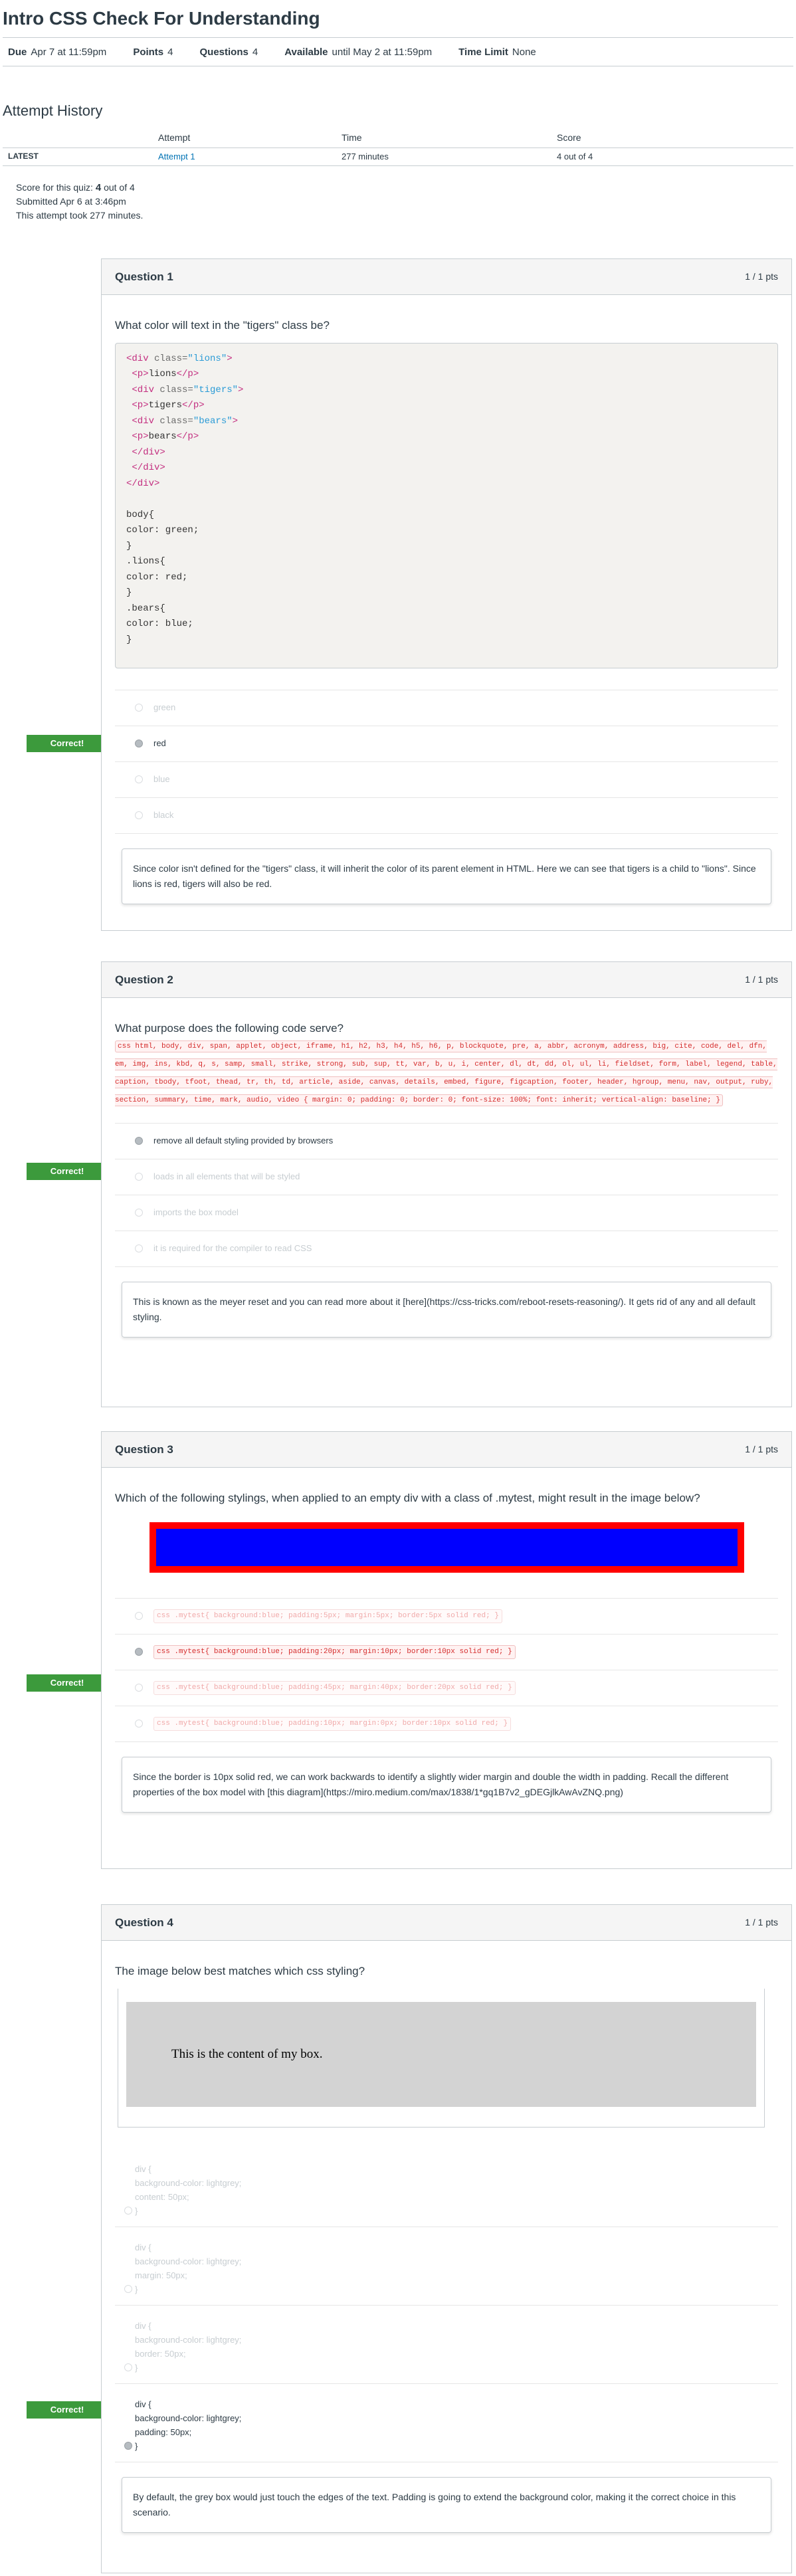 The width and height of the screenshot is (796, 2576). What do you see at coordinates (446, 406) in the screenshot?
I see `code-line: <p>tigers</p>` at bounding box center [446, 406].